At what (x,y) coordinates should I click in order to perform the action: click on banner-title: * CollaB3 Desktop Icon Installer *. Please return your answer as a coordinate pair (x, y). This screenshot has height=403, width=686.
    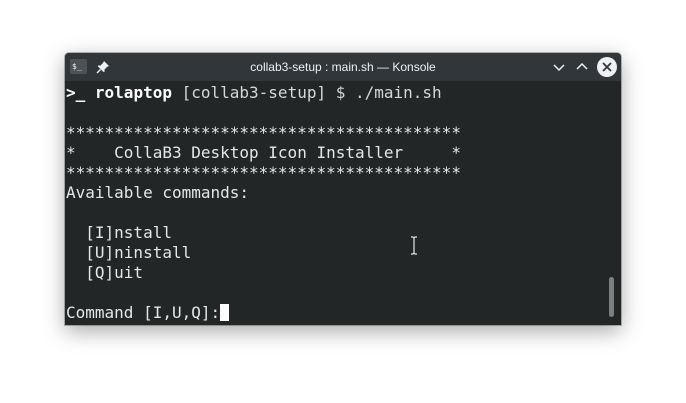
    Looking at the image, I should click on (263, 152).